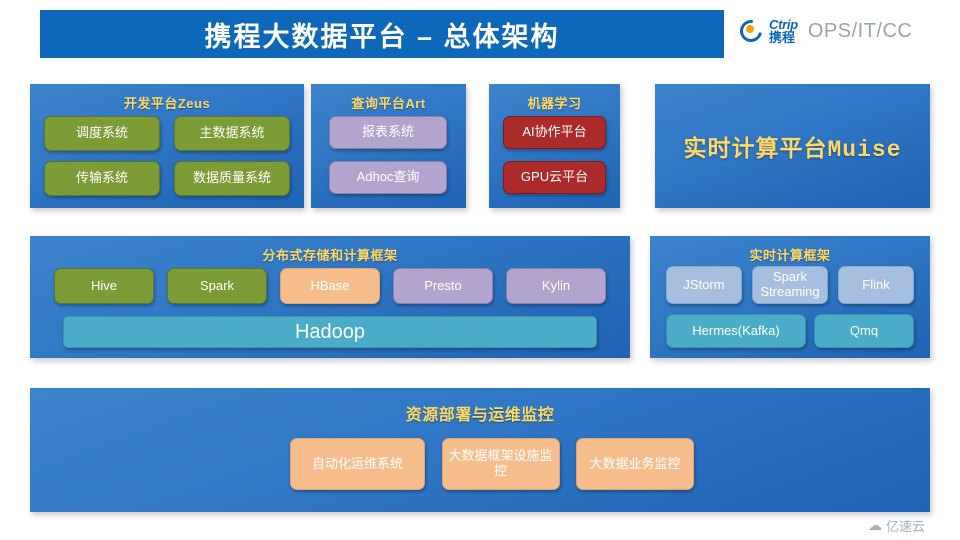 This screenshot has width=960, height=540. What do you see at coordinates (782, 37) in the screenshot?
I see `brand-name-cn: 携程` at bounding box center [782, 37].